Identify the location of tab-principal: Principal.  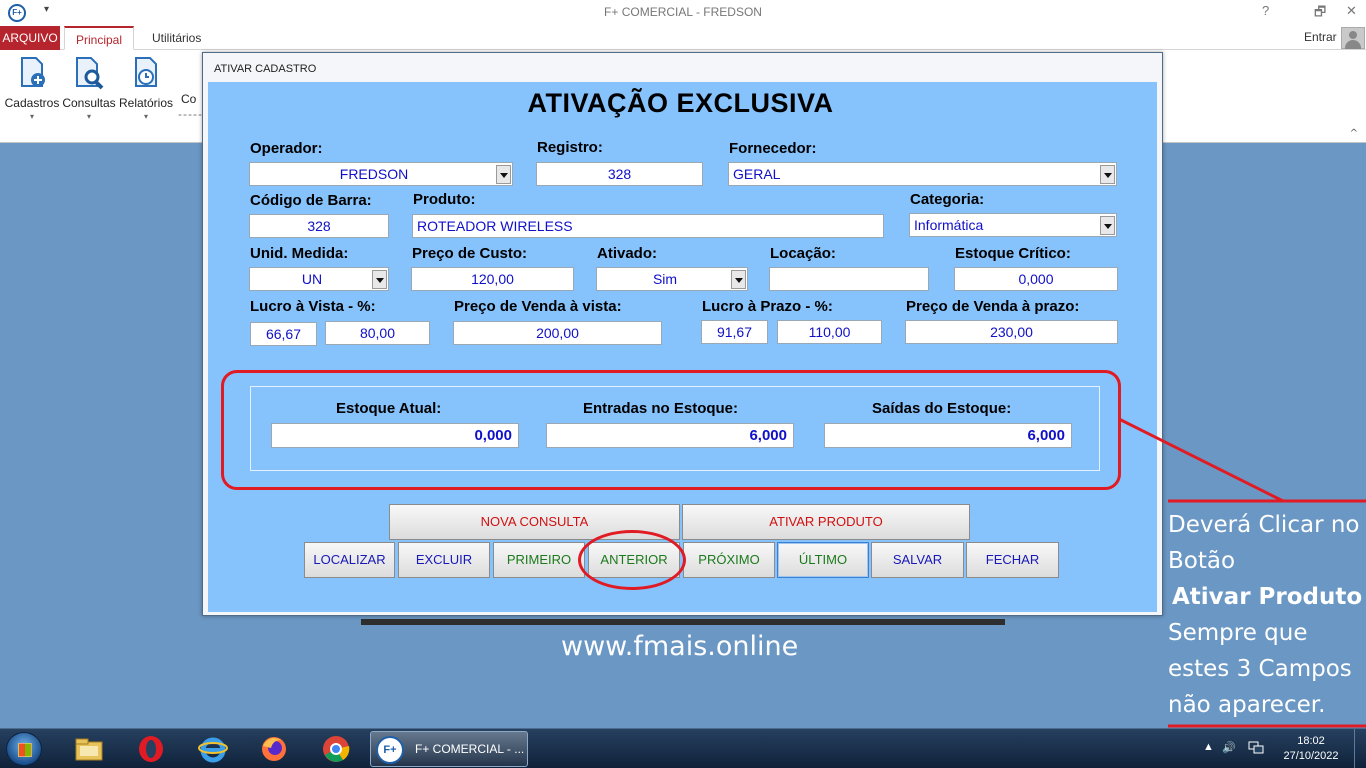
(99, 38).